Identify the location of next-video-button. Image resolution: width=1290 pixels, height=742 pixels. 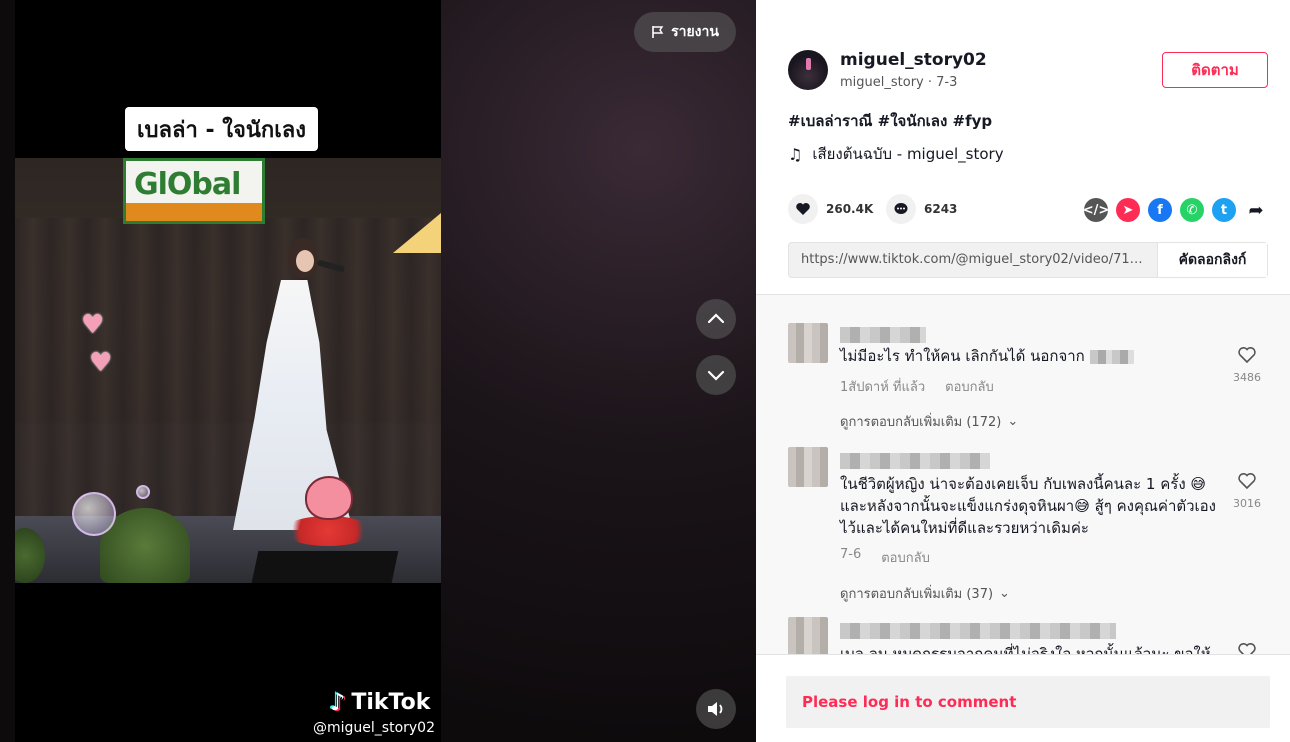
(716, 375).